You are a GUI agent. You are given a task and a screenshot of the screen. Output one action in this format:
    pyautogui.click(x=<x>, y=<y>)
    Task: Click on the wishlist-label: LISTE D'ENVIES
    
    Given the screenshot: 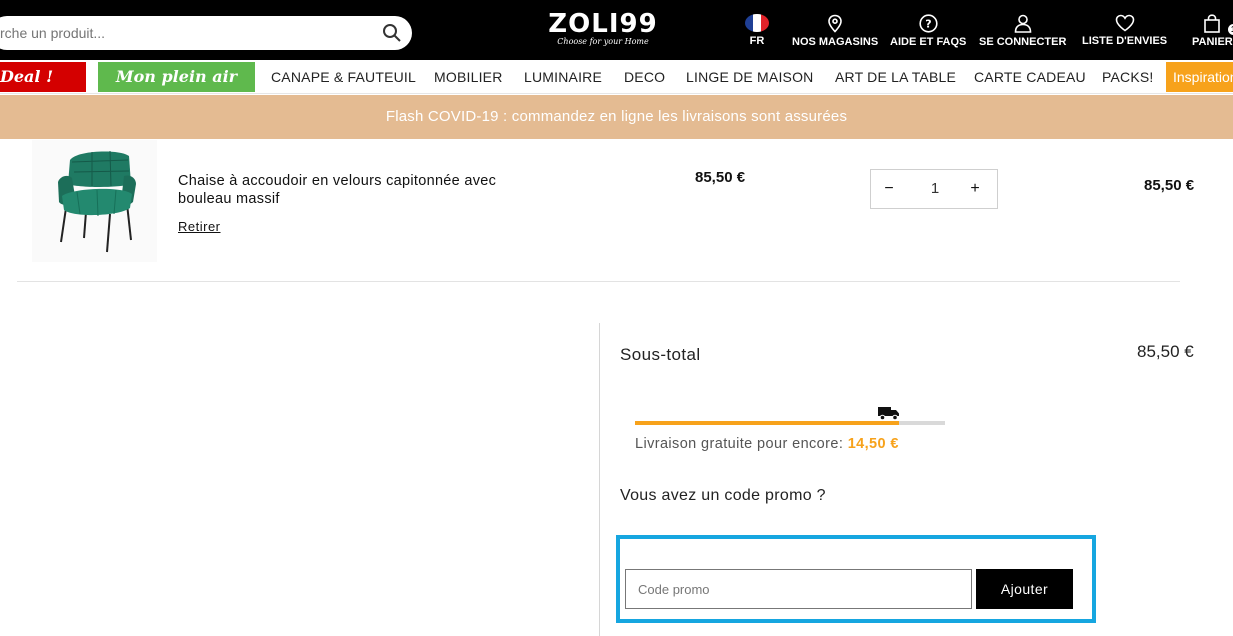 What is the action you would take?
    pyautogui.click(x=1125, y=41)
    